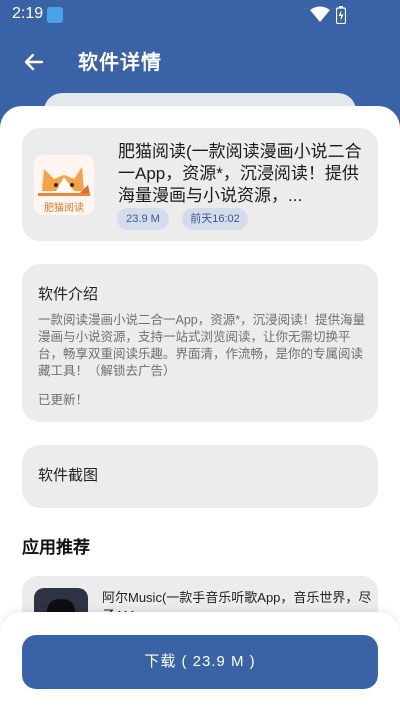  What do you see at coordinates (120, 63) in the screenshot?
I see `page-title: 软件详情` at bounding box center [120, 63].